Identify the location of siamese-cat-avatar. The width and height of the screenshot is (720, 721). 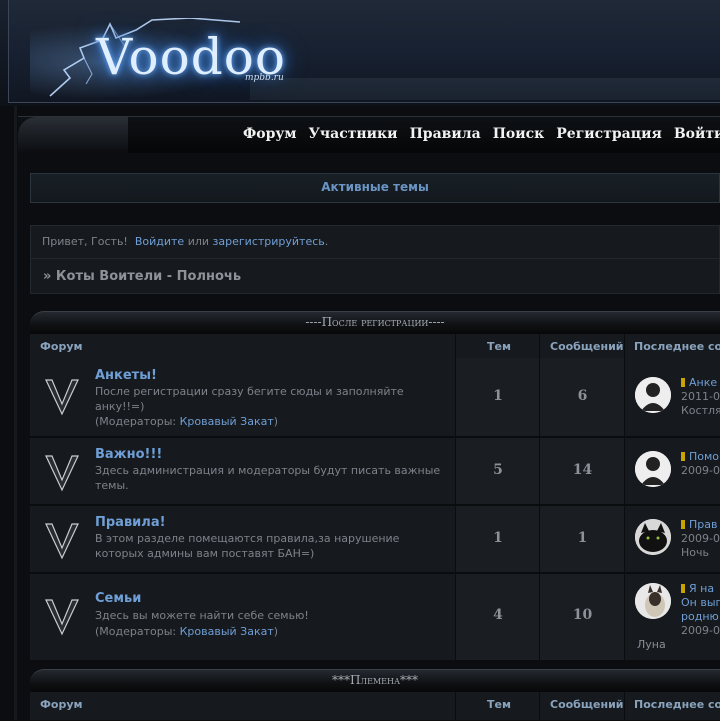
(653, 601).